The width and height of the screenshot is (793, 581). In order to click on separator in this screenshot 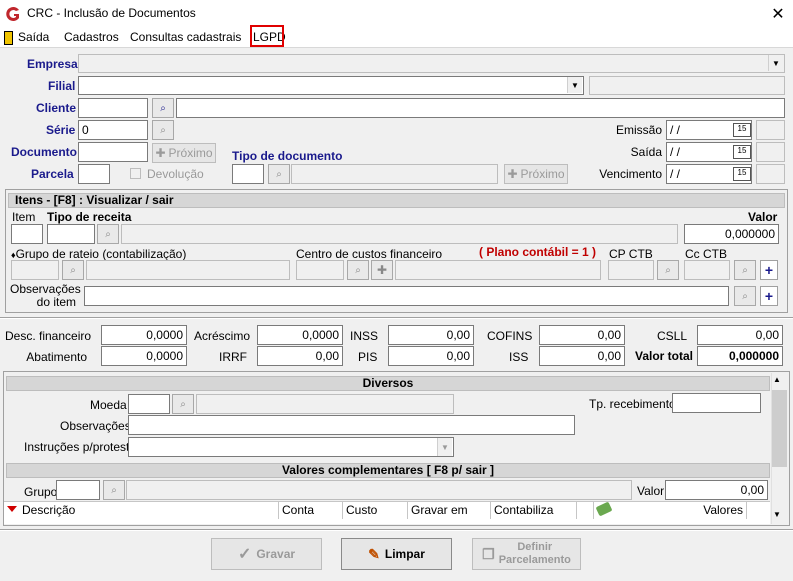, I will do `click(396, 318)`.